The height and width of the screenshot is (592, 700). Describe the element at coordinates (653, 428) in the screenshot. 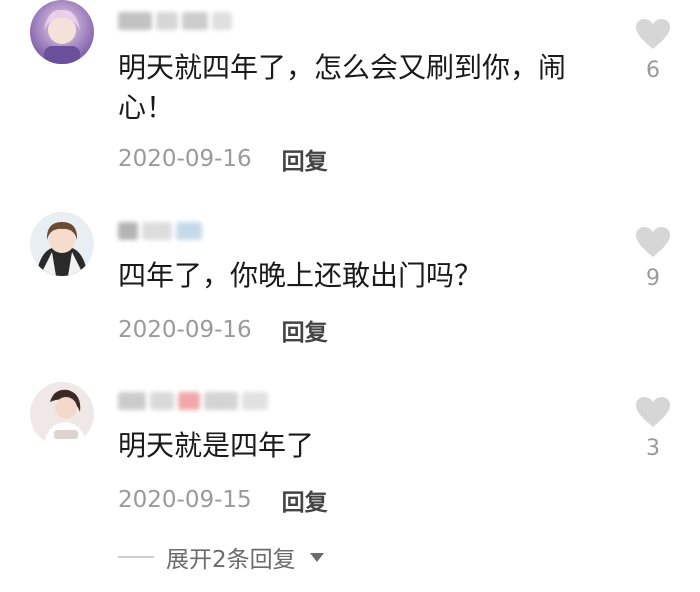

I see `like-button: 3` at that location.